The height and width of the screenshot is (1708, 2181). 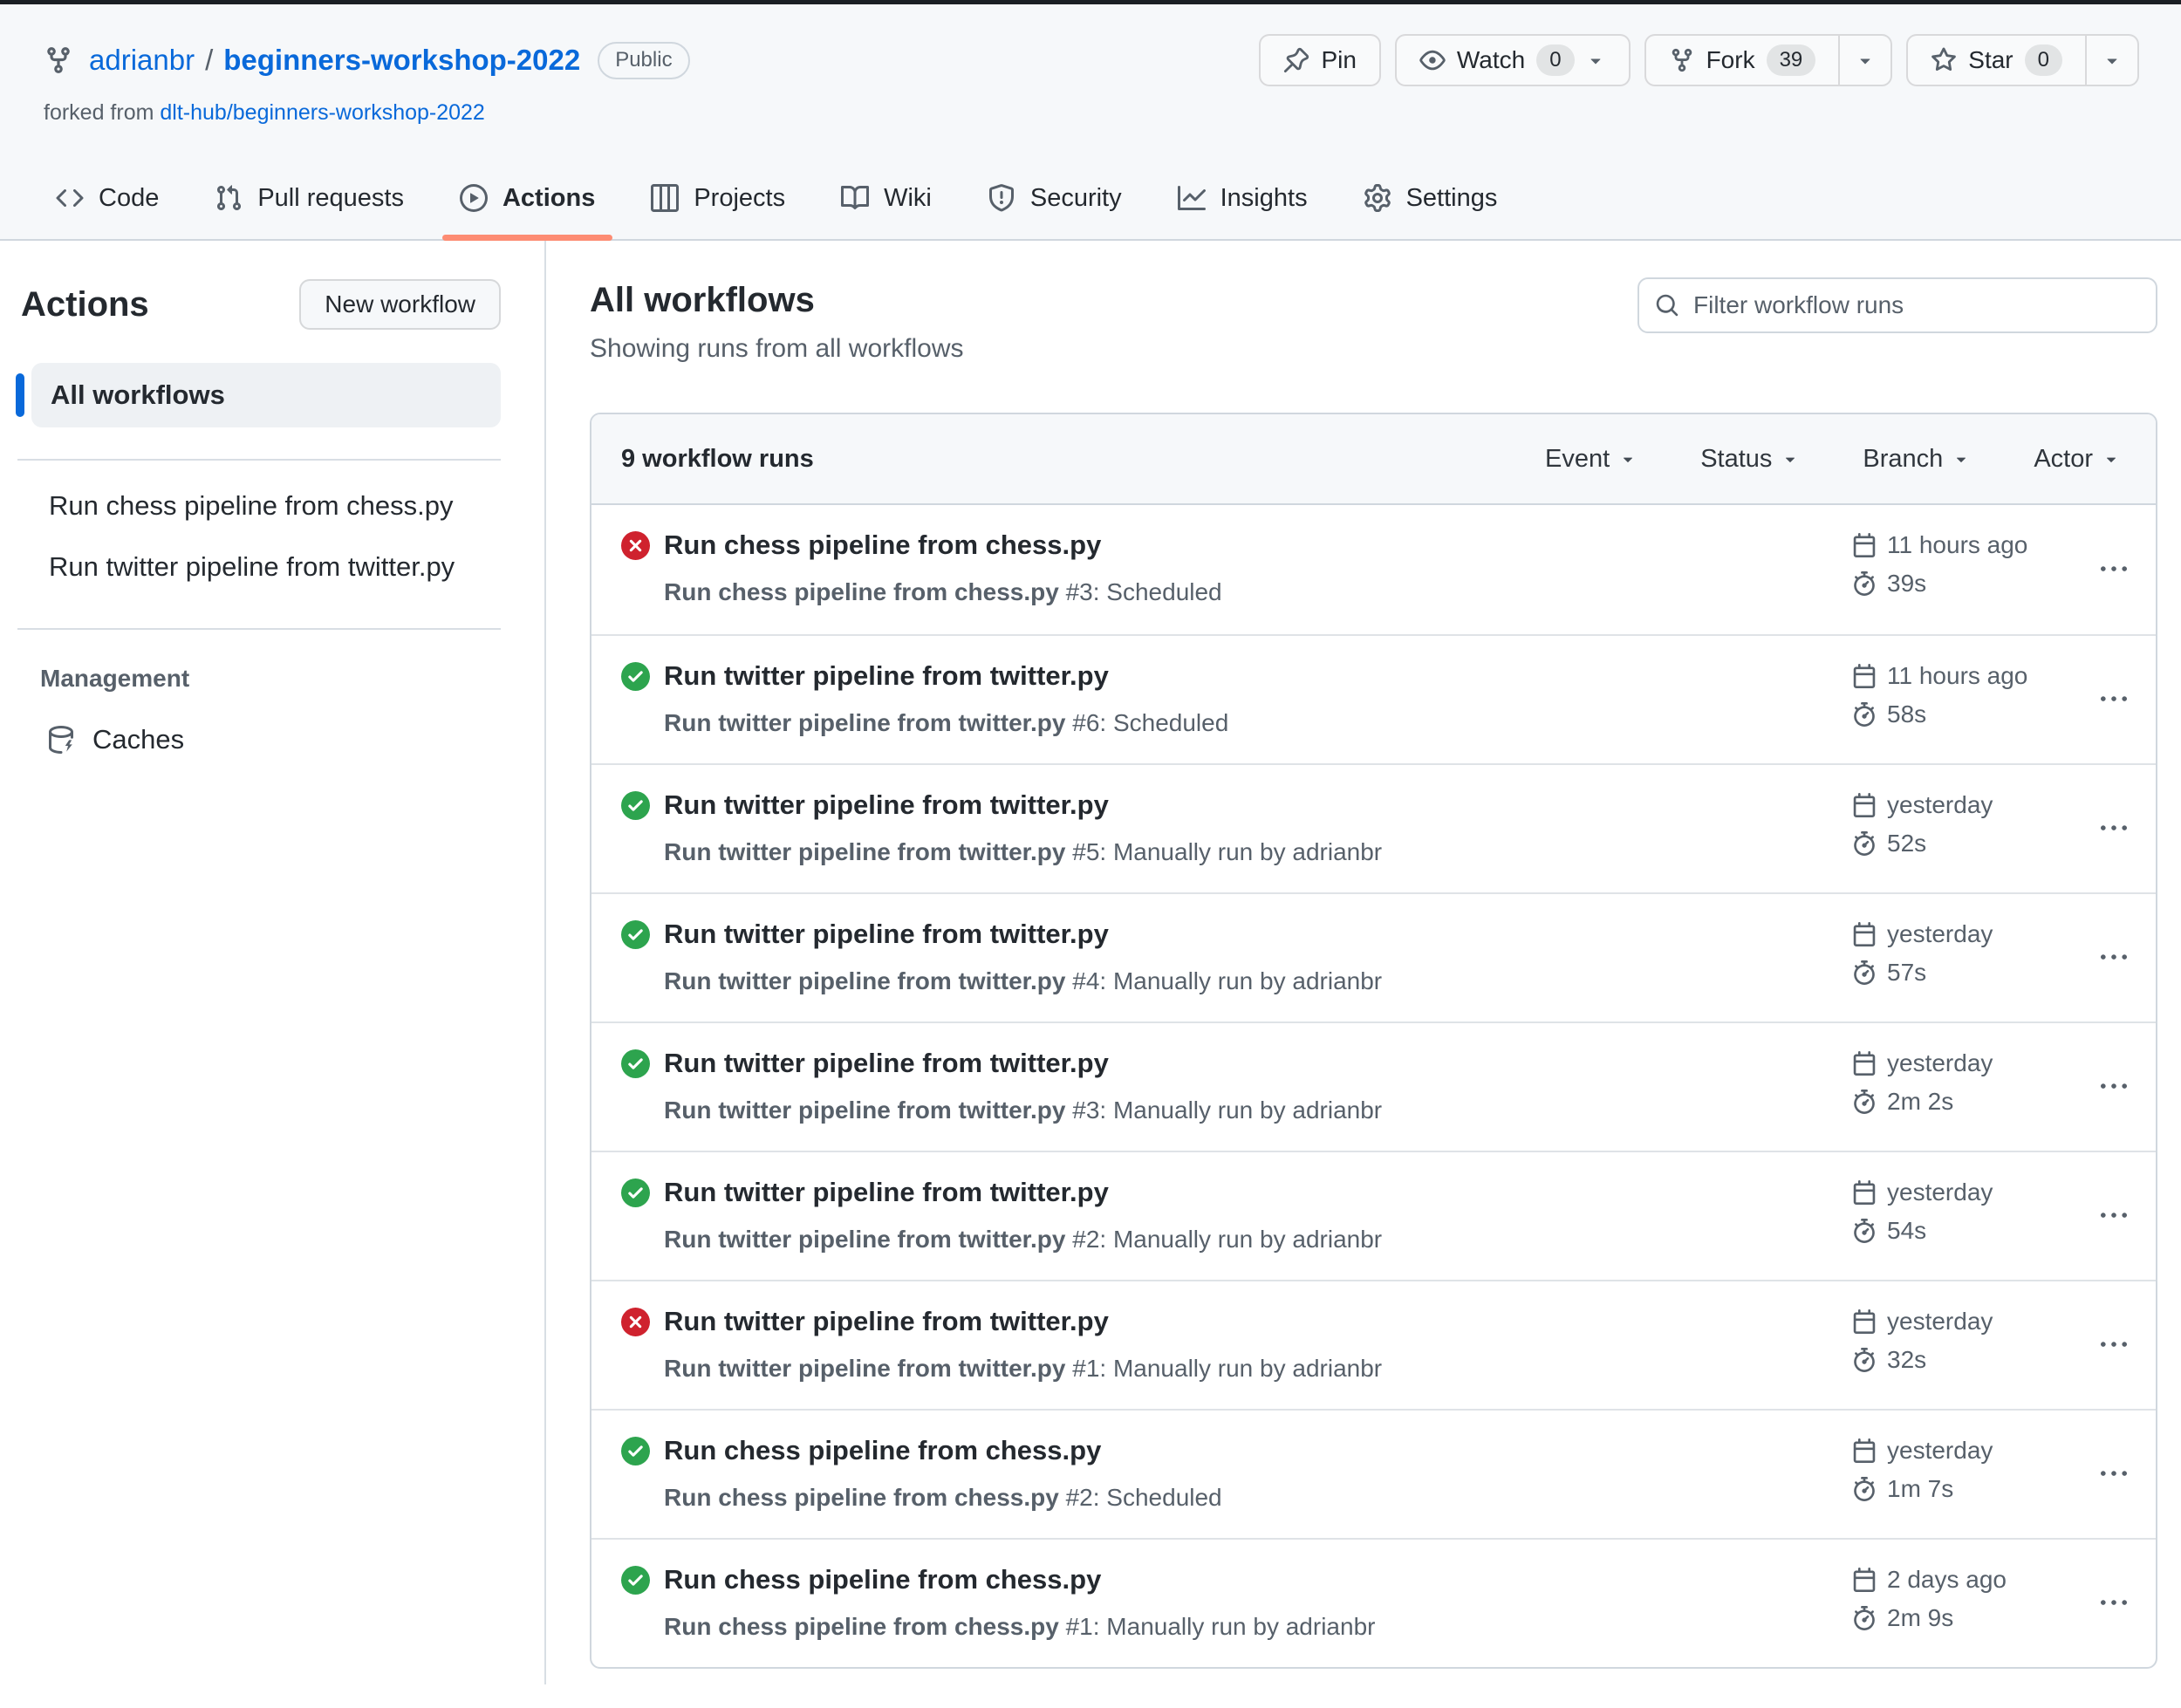 What do you see at coordinates (296, 566) in the screenshot?
I see `sidebar-item-twitter-workflow: Run twitter pipeline from twitter.py` at bounding box center [296, 566].